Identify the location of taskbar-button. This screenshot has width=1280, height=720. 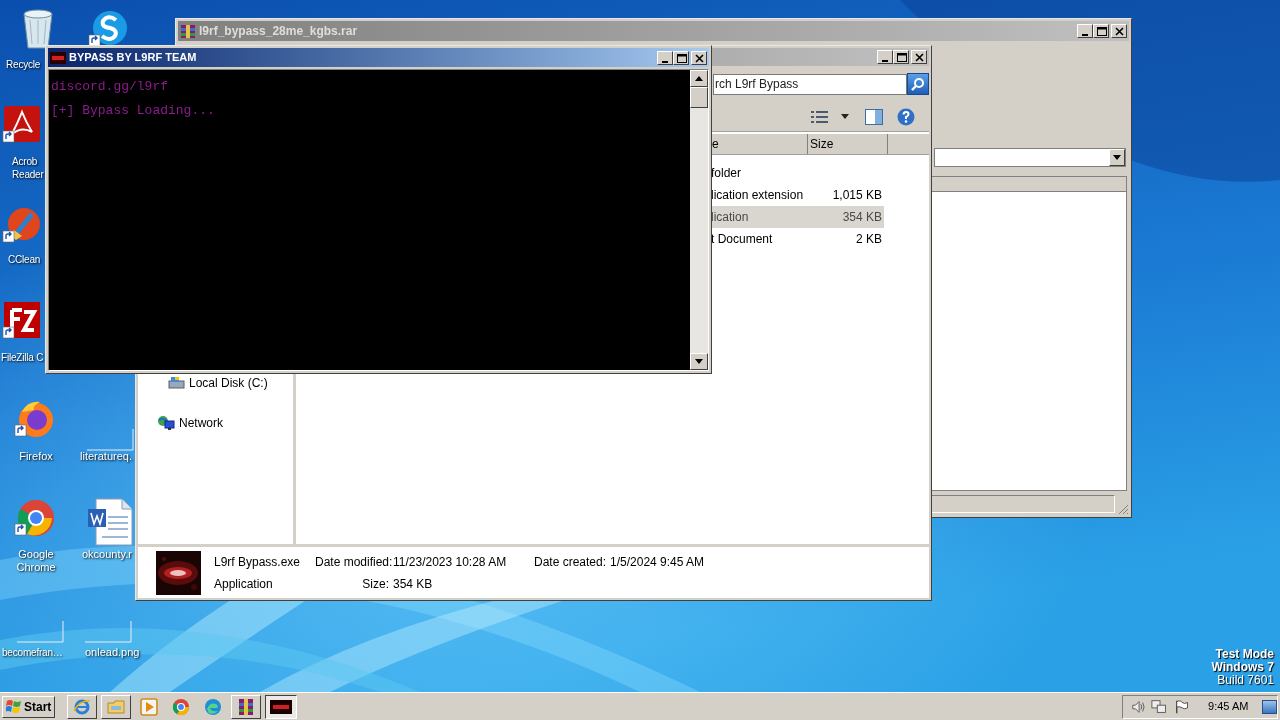
(281, 706).